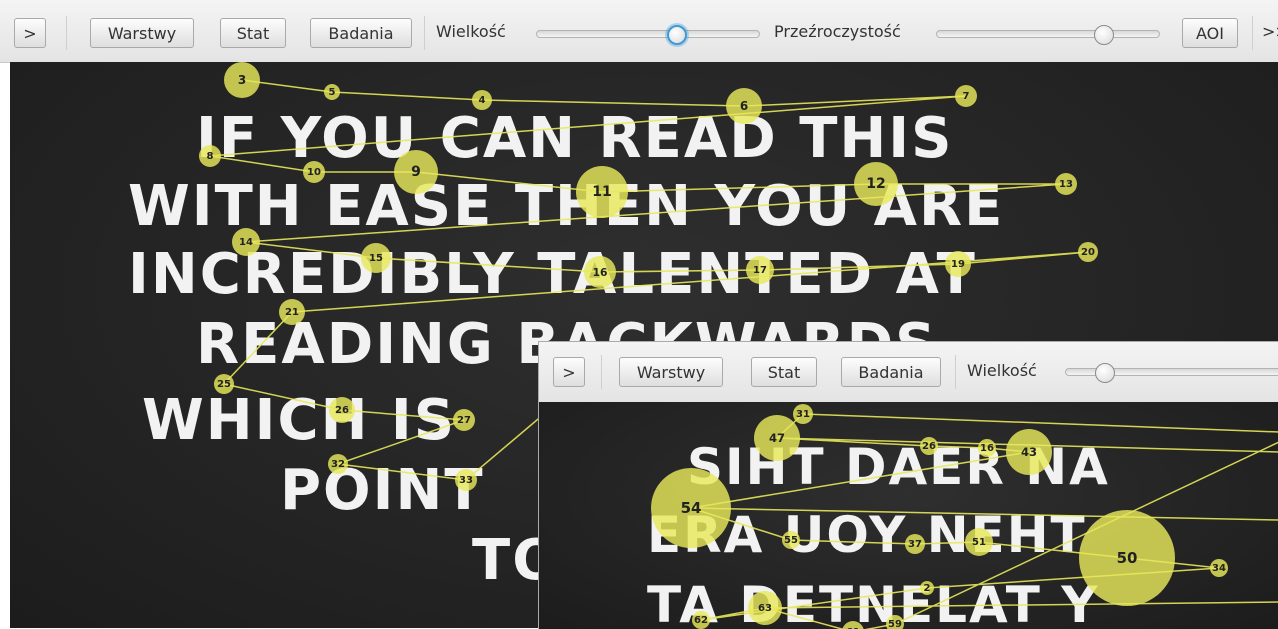 The height and width of the screenshot is (629, 1278). What do you see at coordinates (1029, 452) in the screenshot?
I see `fixation-marker: 43` at bounding box center [1029, 452].